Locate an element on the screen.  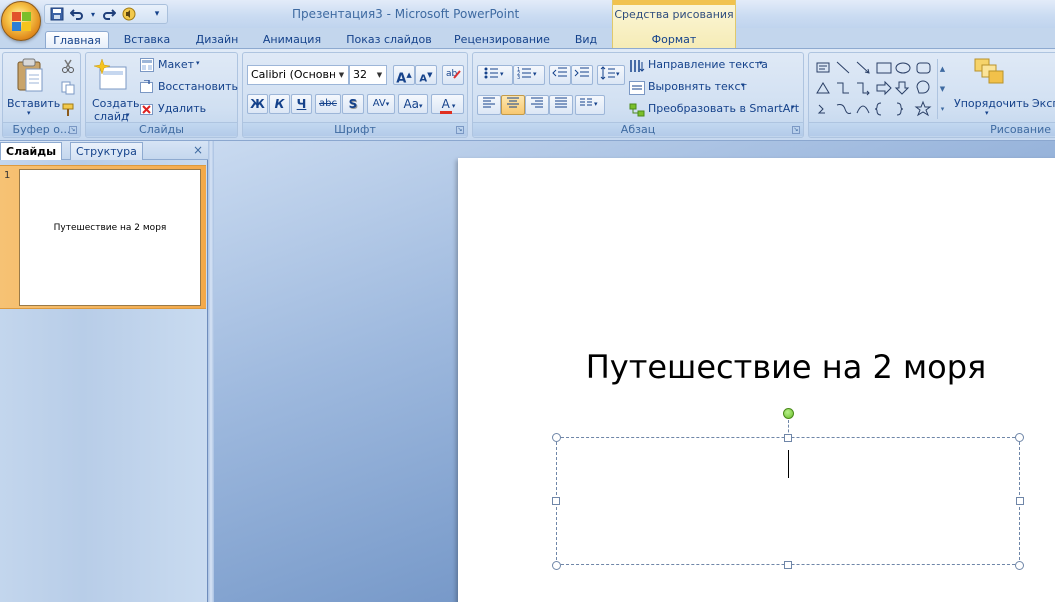
paragraph-launcher-icon: ↘ is located at coordinates (796, 130).